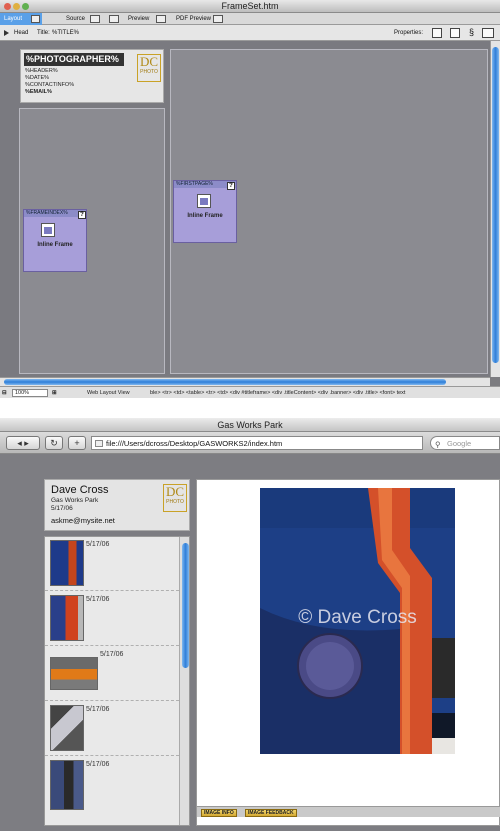  Describe the element at coordinates (348, 811) in the screenshot. I see `image-tab-strip: IMAGE INFO IMAGE FEEDBACK` at that location.